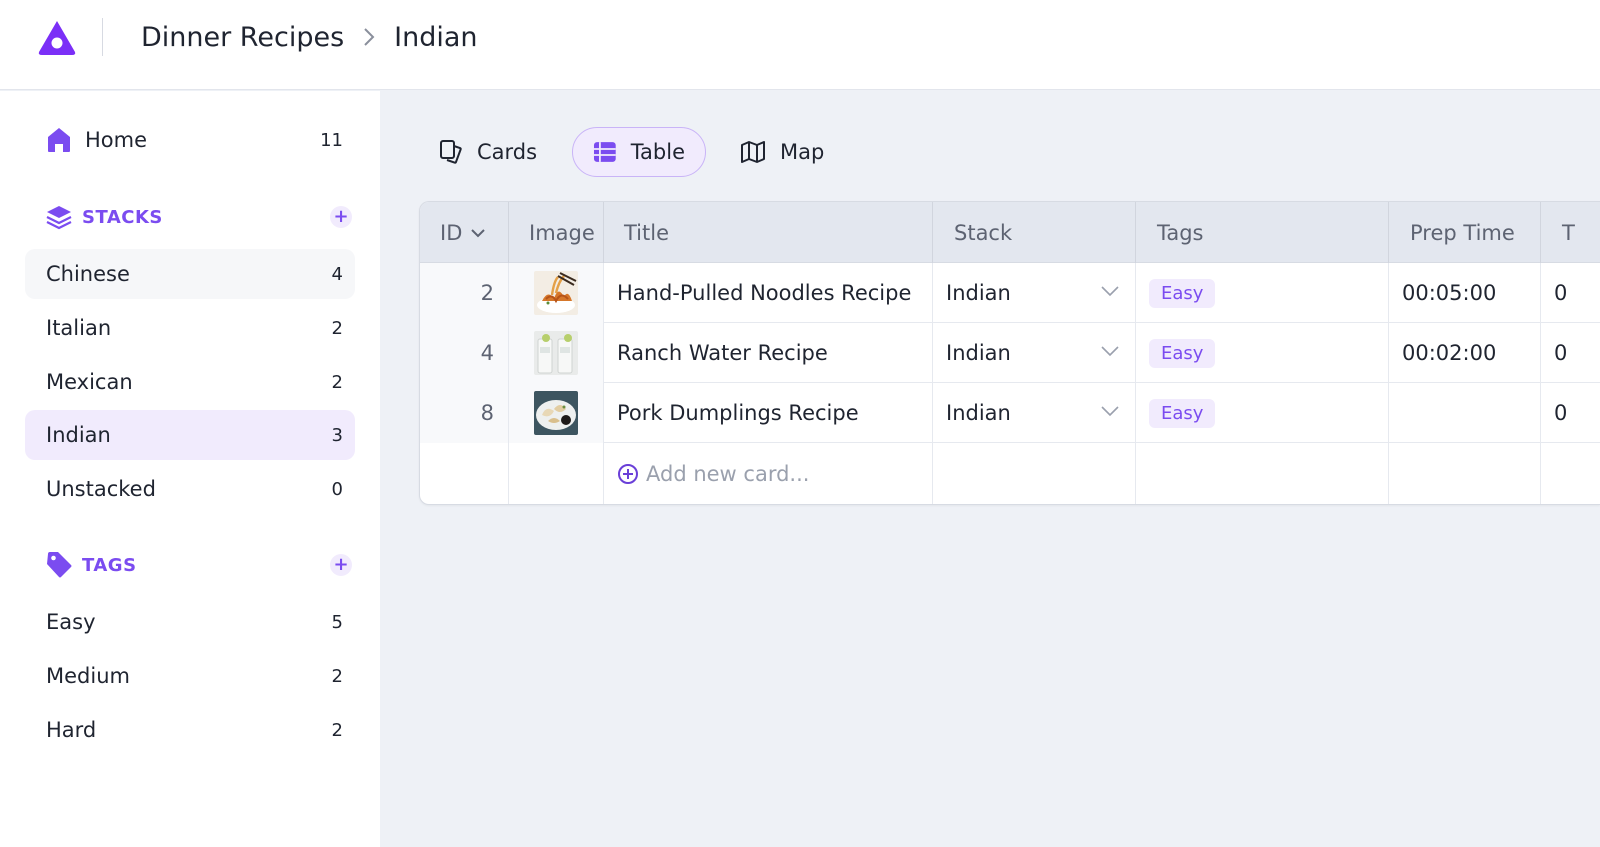 This screenshot has height=847, width=1600. Describe the element at coordinates (337, 435) in the screenshot. I see `sidebar-item-count: 3` at that location.